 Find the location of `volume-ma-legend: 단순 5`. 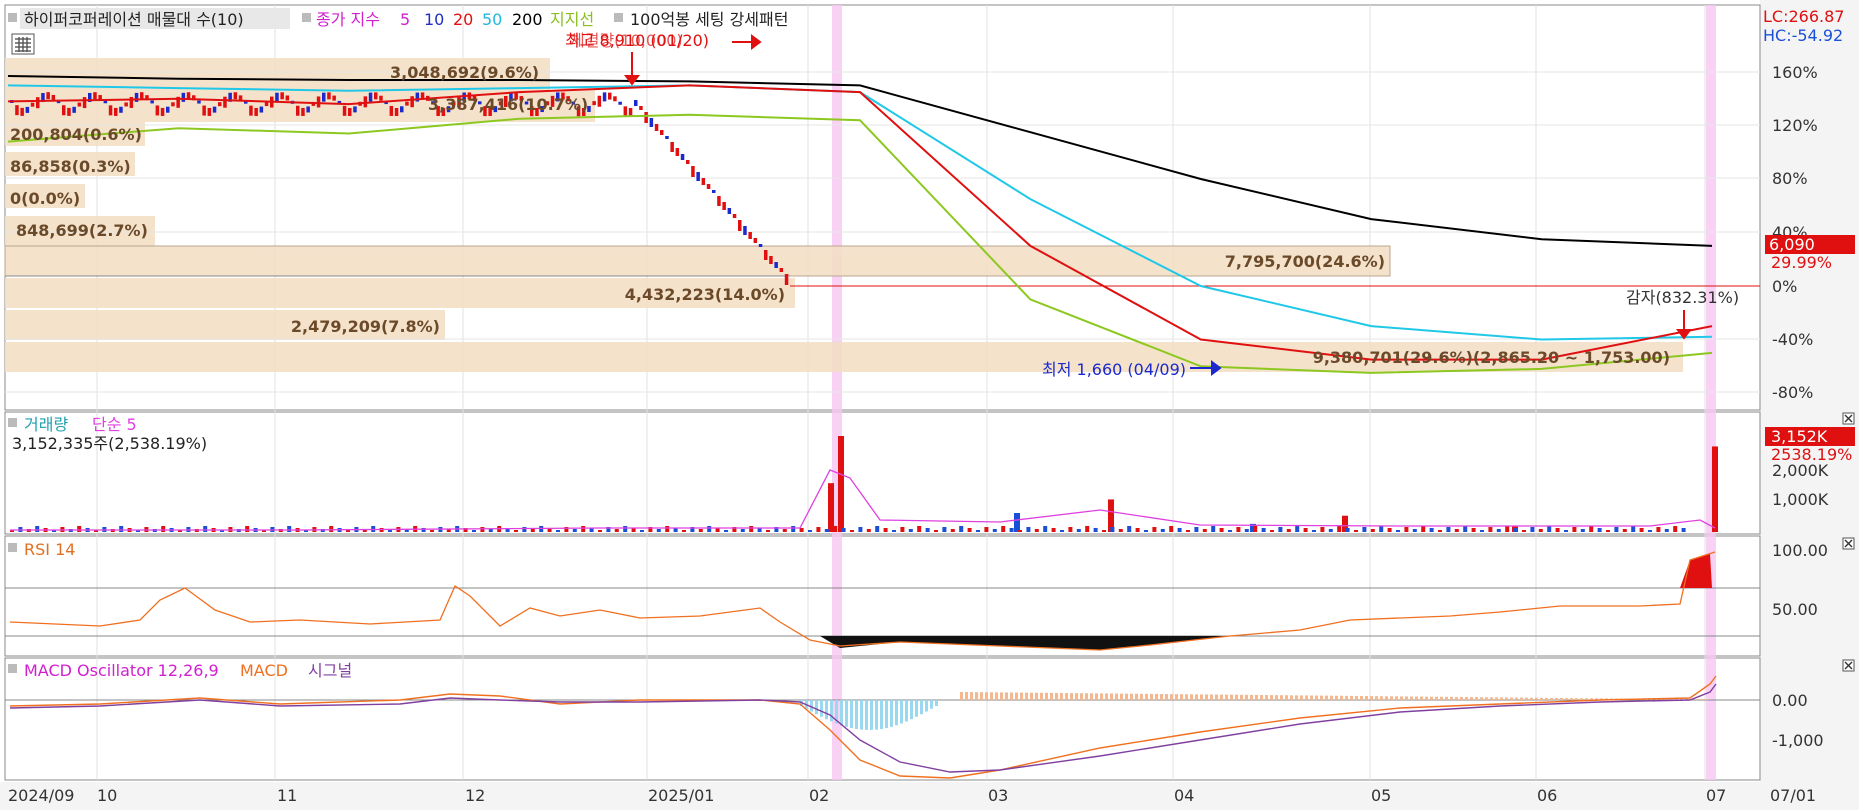

volume-ma-legend: 단순 5 is located at coordinates (114, 424).